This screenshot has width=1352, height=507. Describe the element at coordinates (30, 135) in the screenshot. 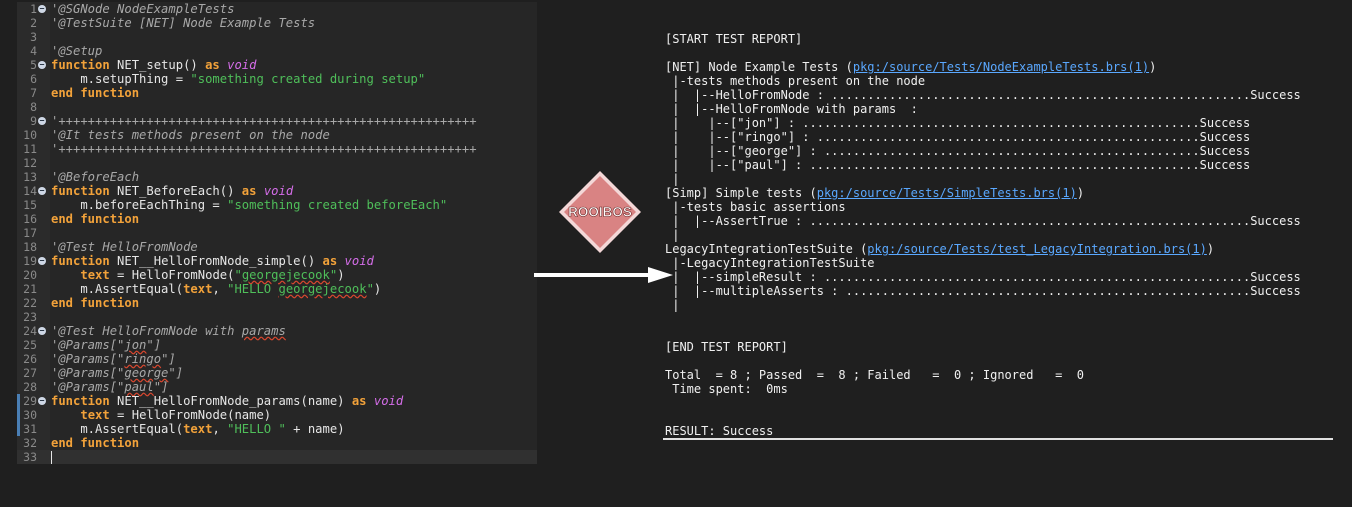

I see `line-number: 10` at that location.